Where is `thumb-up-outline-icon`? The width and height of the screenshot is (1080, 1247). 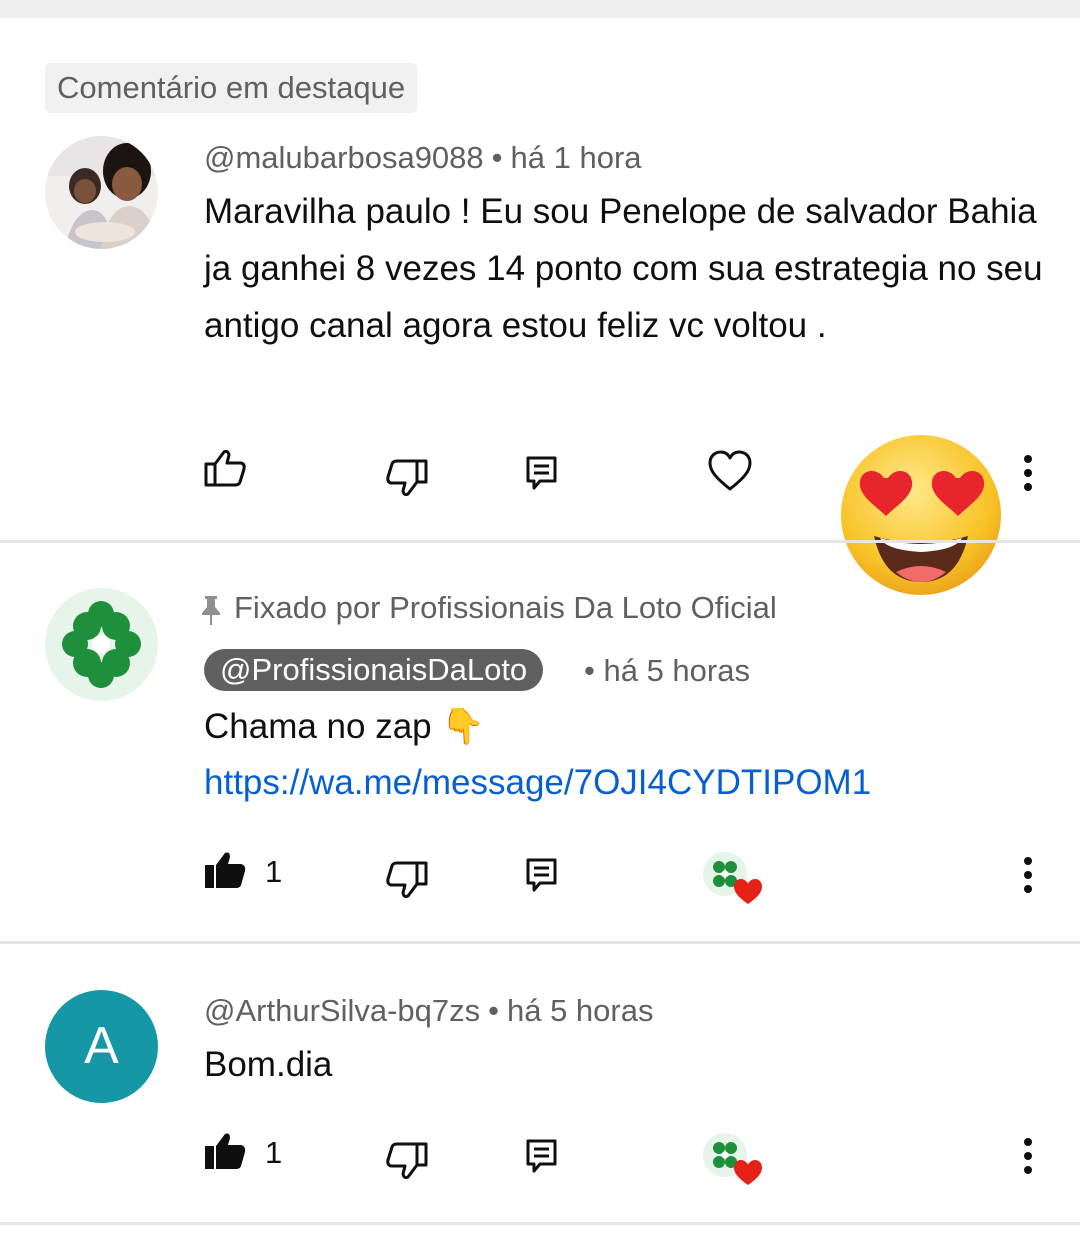 thumb-up-outline-icon is located at coordinates (225, 468).